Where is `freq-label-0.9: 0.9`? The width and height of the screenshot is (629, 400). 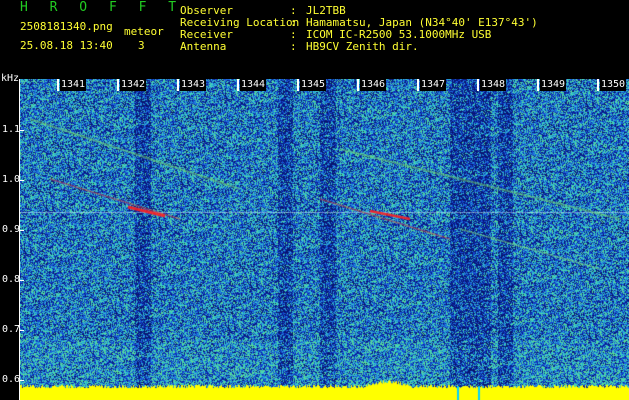
freq-label-0.9: 0.9 is located at coordinates (11, 229).